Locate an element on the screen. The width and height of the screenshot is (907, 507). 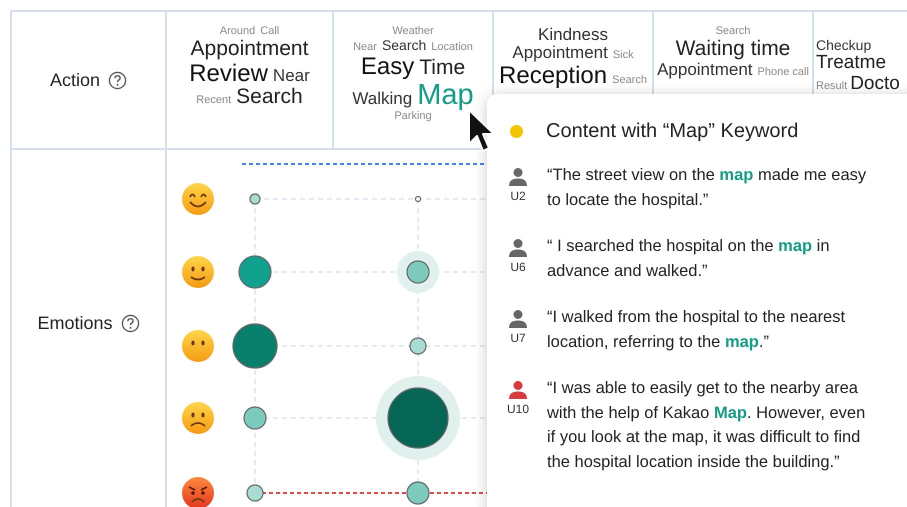
cloud-word: Recent is located at coordinates (214, 101).